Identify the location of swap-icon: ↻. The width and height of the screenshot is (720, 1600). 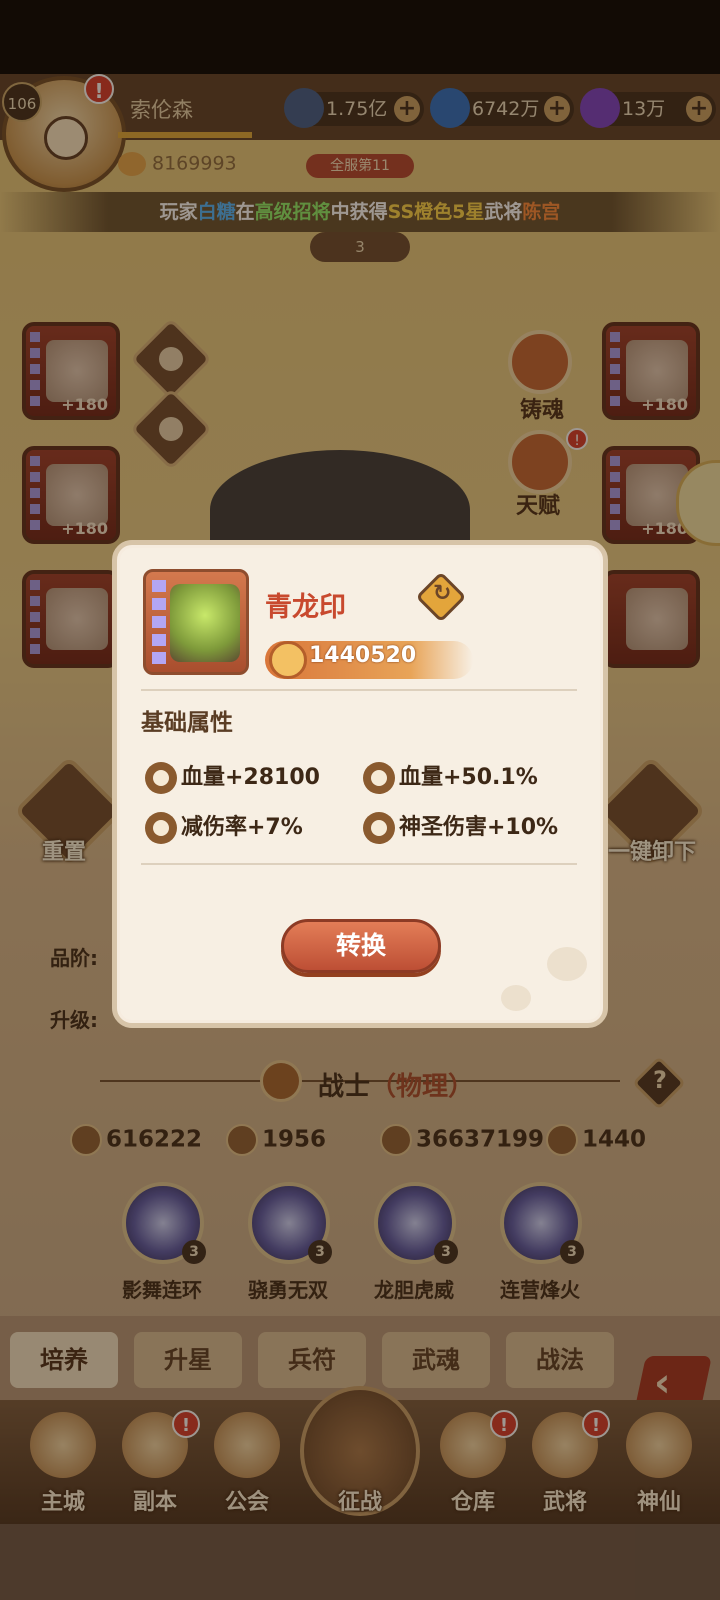
(442, 593).